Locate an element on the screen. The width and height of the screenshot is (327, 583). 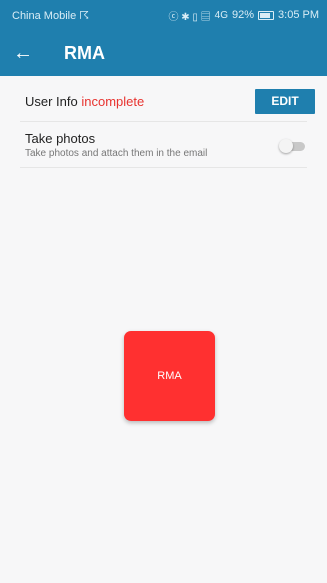
battery-percent: 92% is located at coordinates (243, 15).